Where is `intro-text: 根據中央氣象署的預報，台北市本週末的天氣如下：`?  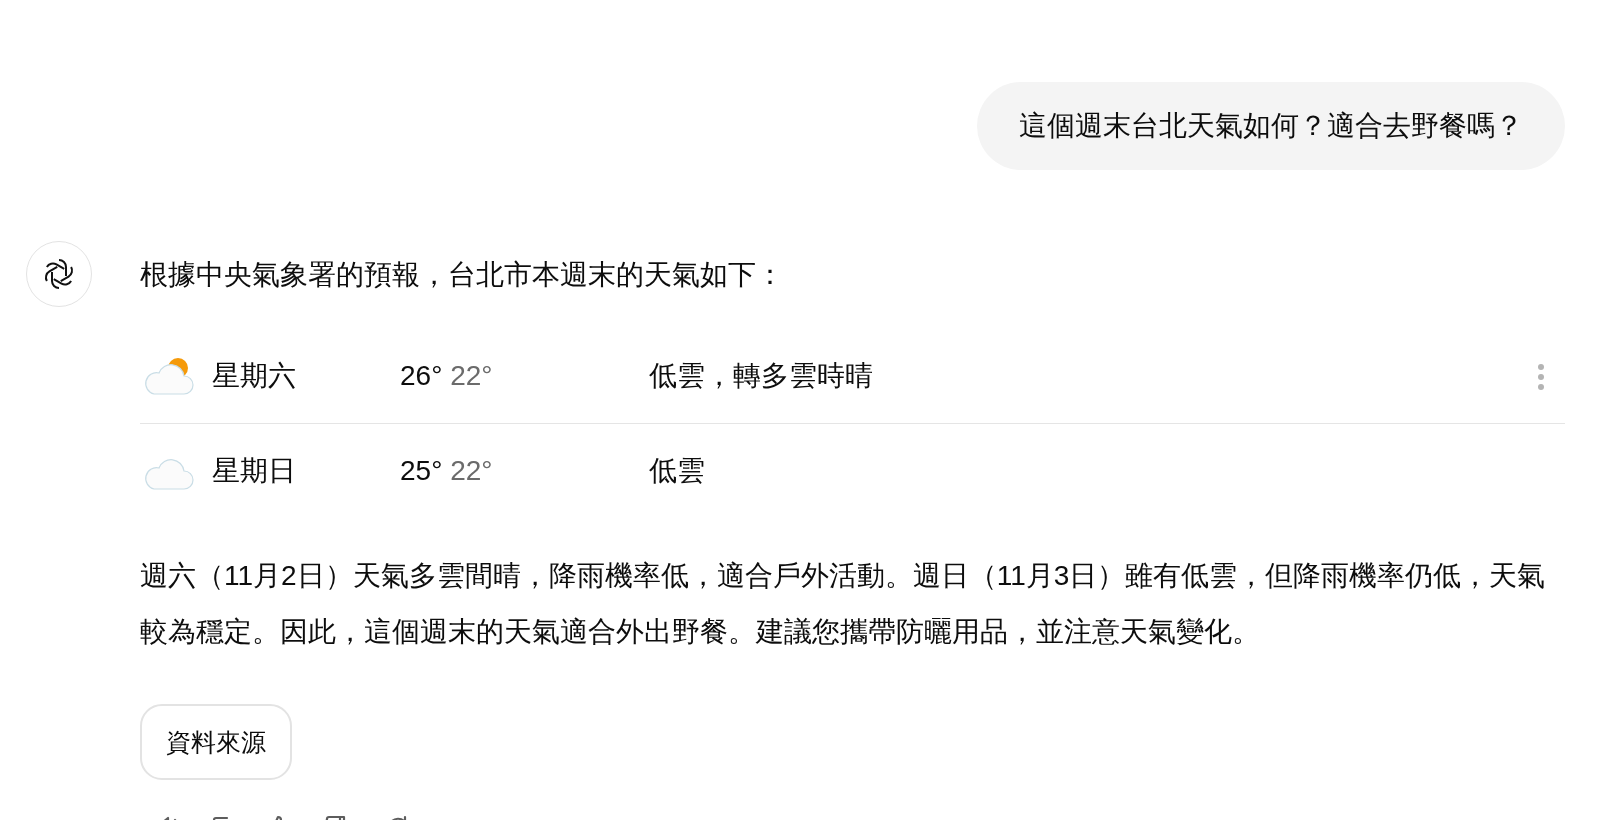
intro-text: 根據中央氣象署的預報，台北市本週末的天氣如下： is located at coordinates (462, 275).